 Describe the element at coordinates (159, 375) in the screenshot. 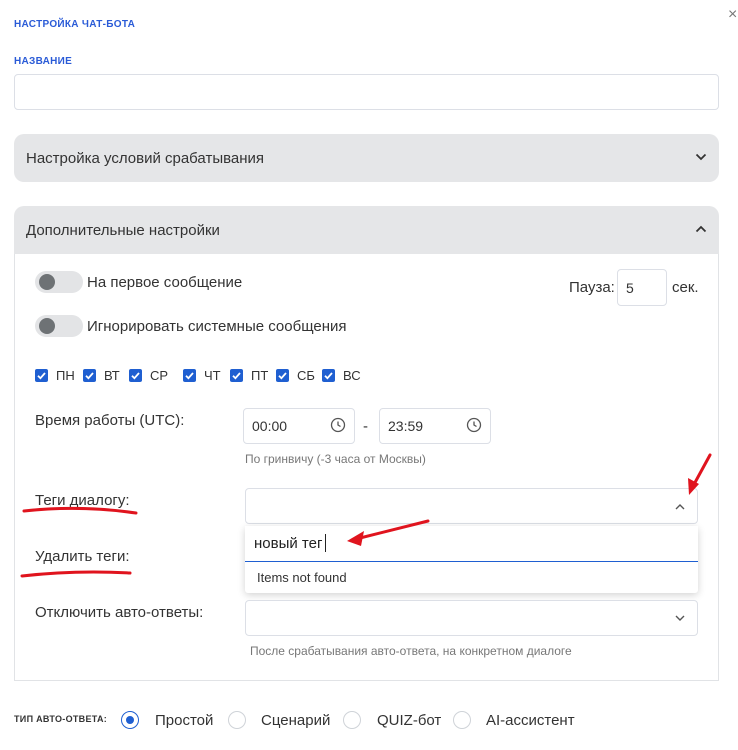

I see `day-label-wed: СР` at that location.